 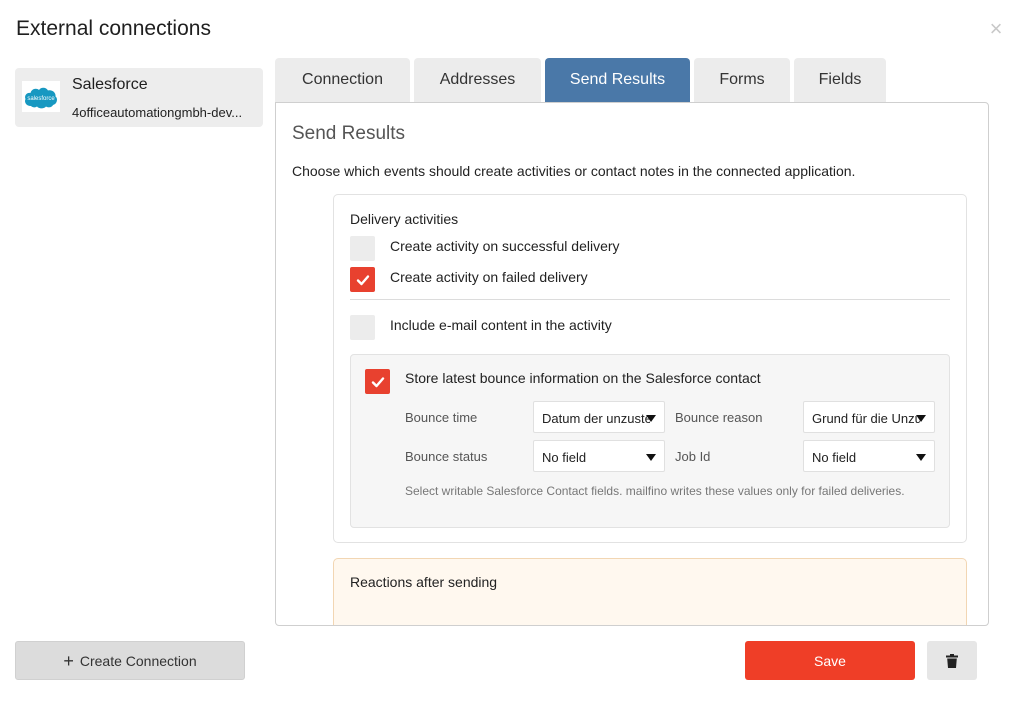 I want to click on delete-button, so click(x=952, y=660).